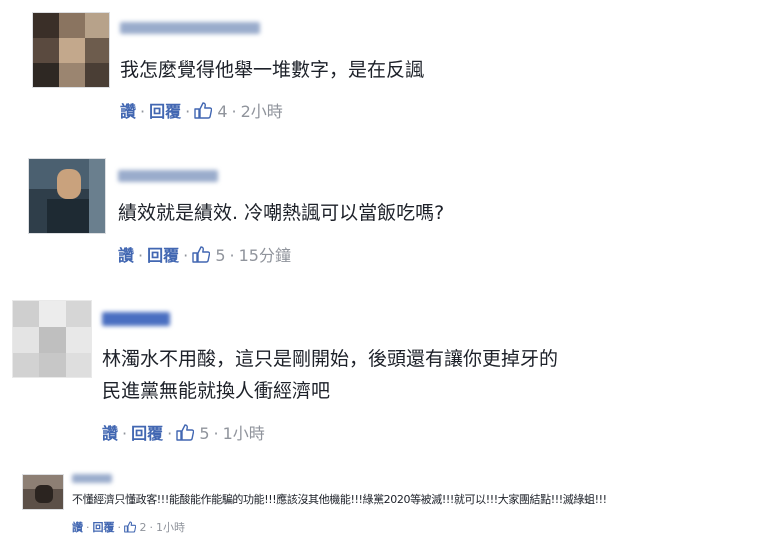 This screenshot has width=774, height=546. I want to click on like-count: 2, so click(143, 527).